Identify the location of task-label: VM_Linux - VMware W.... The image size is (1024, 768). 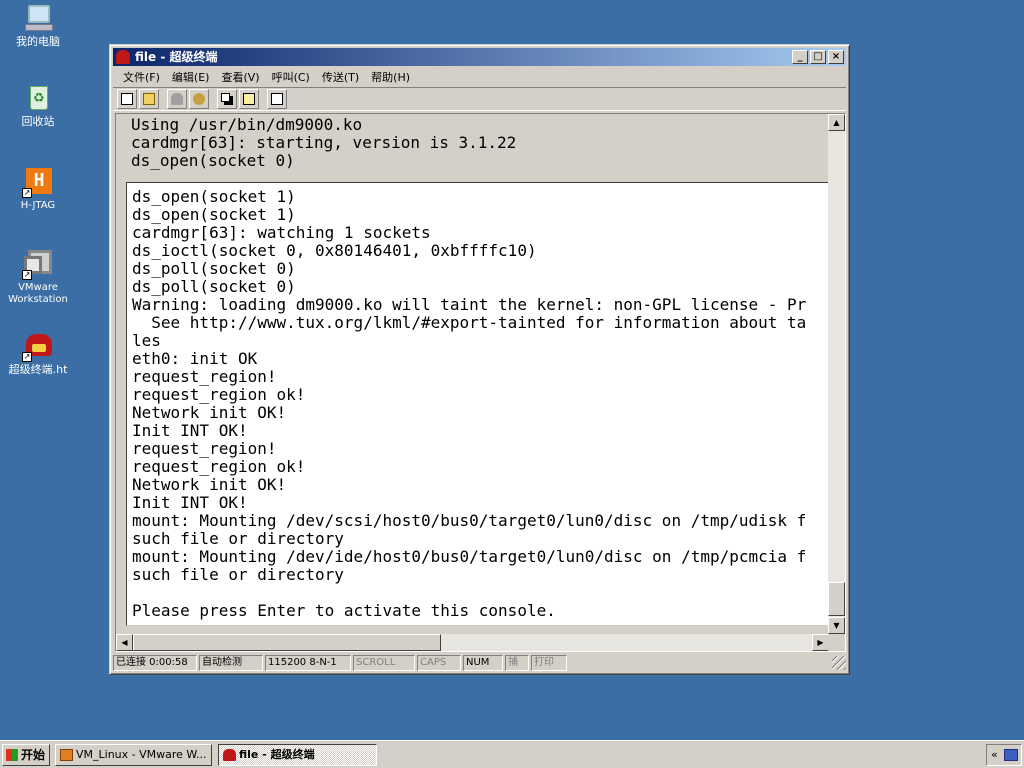
(141, 754).